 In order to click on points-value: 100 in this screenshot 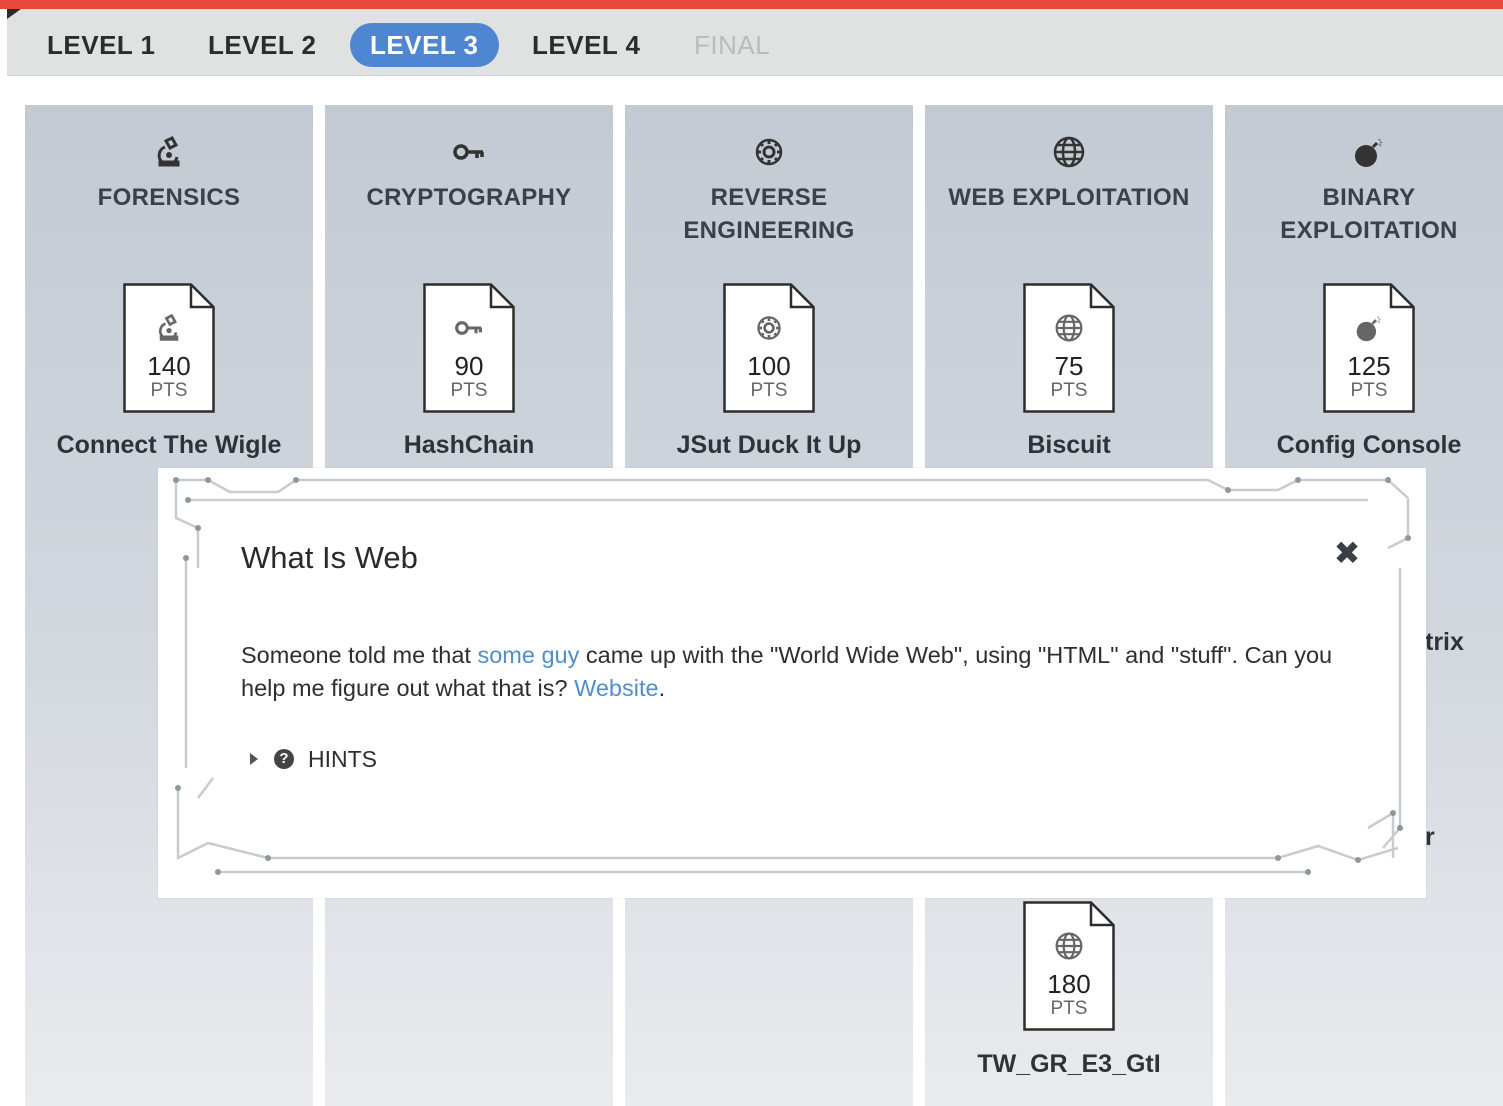, I will do `click(769, 366)`.